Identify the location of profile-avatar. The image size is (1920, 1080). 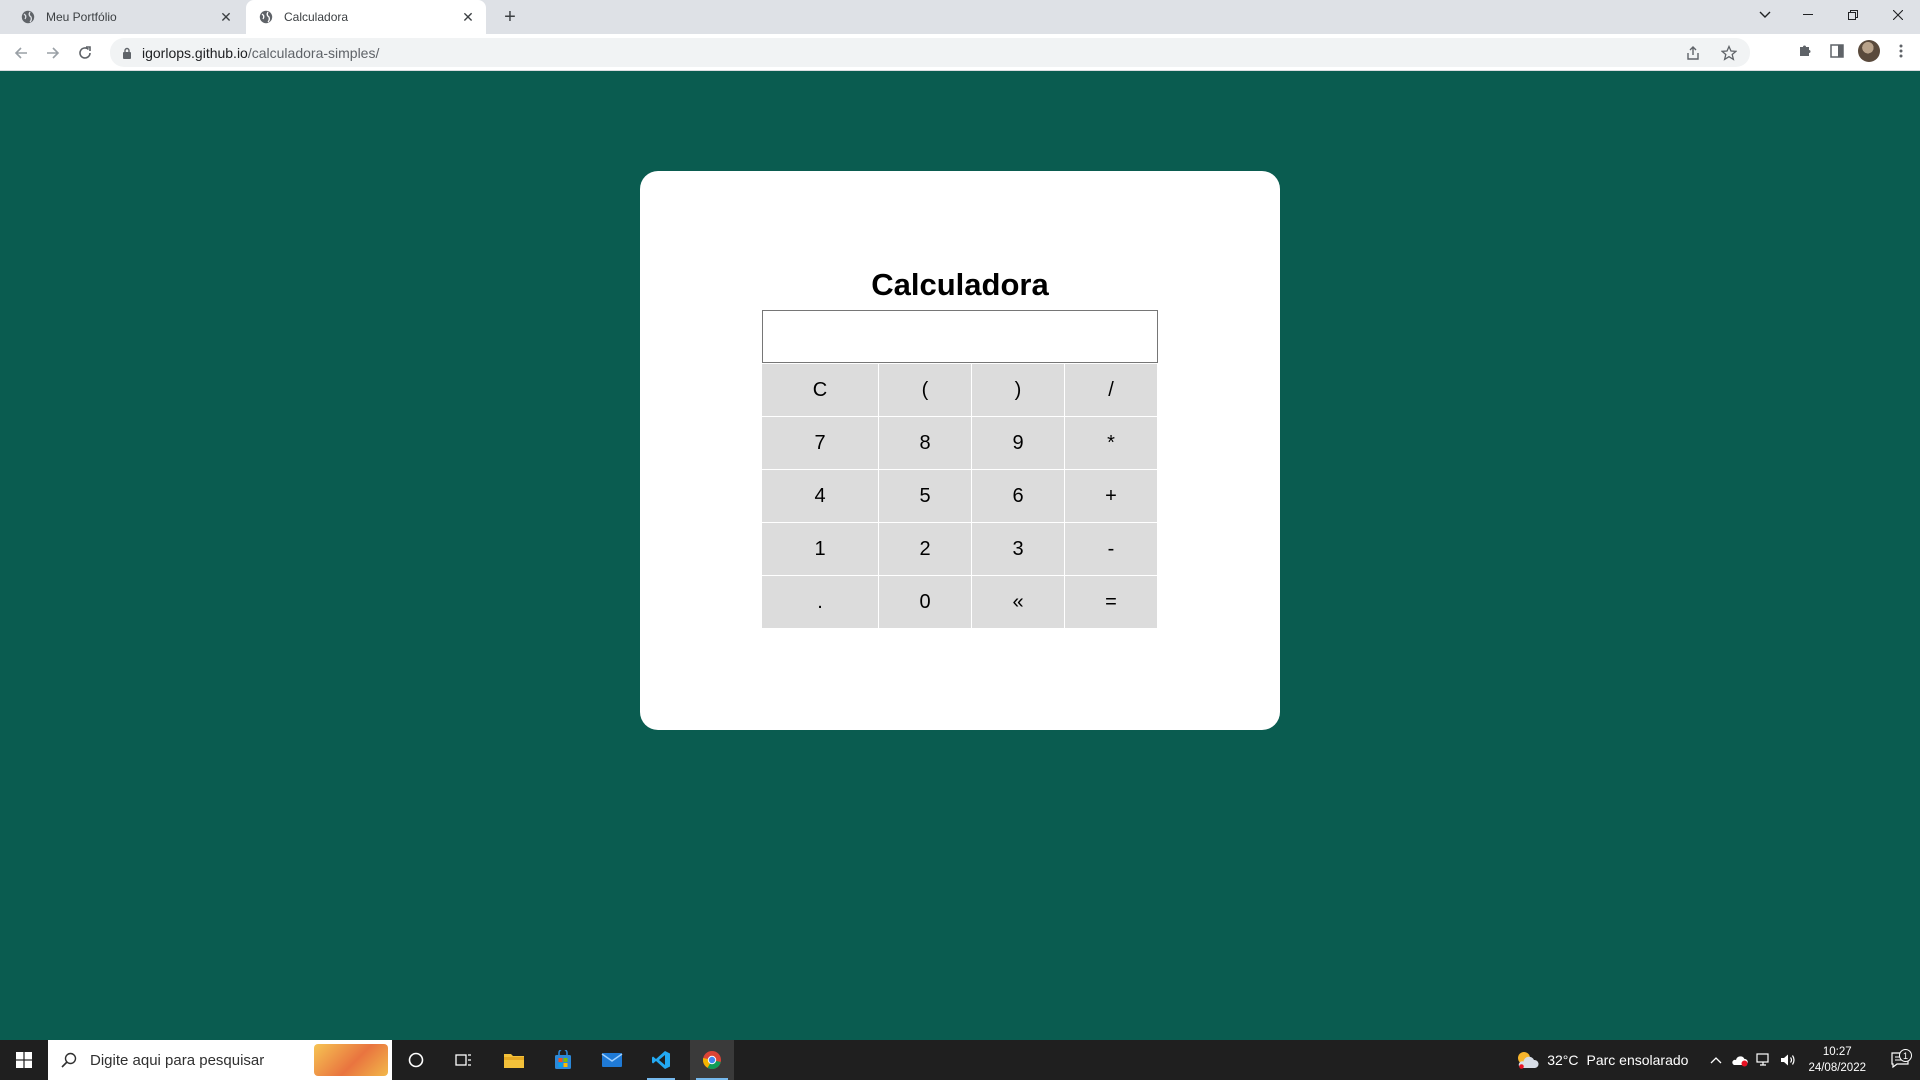
(1869, 51).